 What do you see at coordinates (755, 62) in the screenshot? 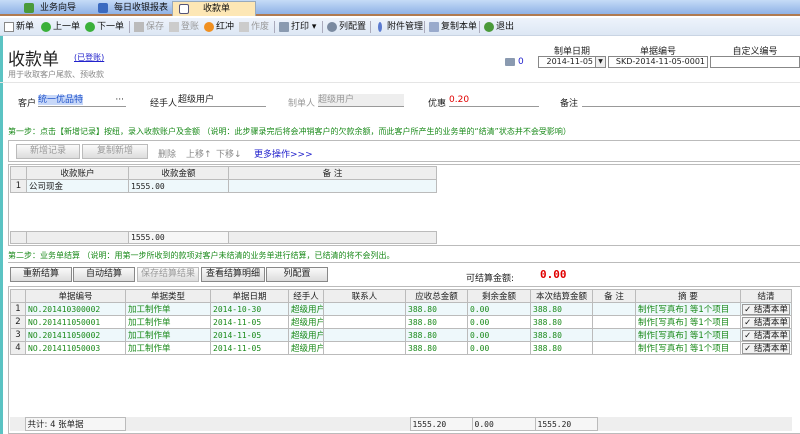
I see `custom-number-field` at bounding box center [755, 62].